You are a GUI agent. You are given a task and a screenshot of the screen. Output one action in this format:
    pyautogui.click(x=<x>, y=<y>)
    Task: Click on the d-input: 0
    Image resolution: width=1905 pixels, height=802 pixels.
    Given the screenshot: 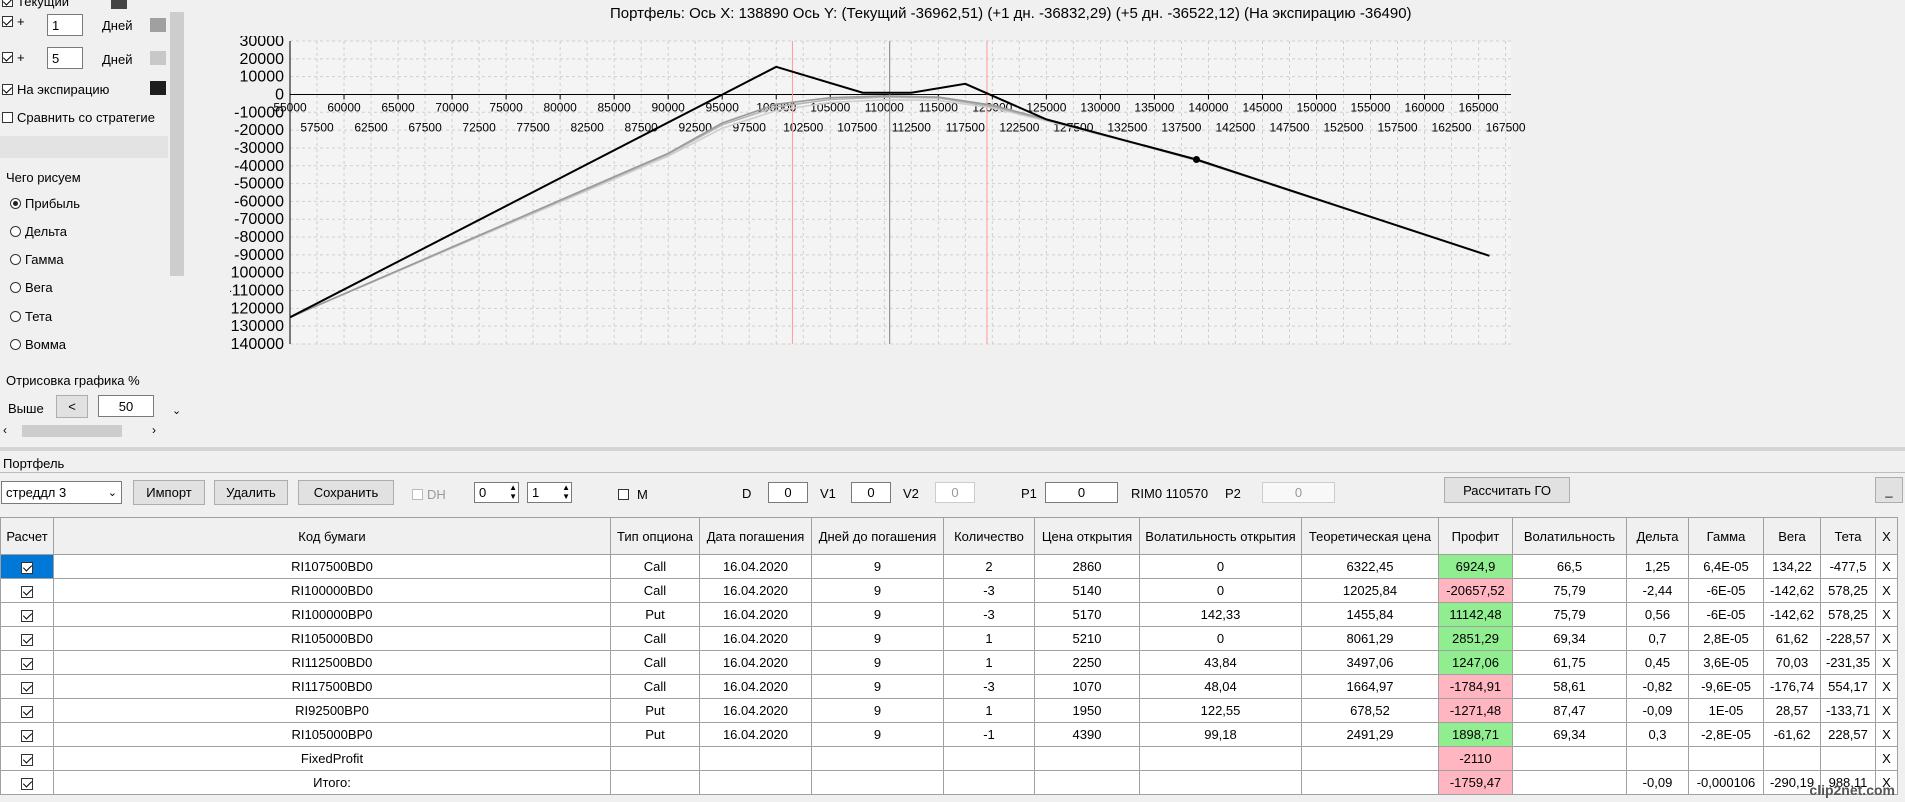 What is the action you would take?
    pyautogui.click(x=788, y=492)
    